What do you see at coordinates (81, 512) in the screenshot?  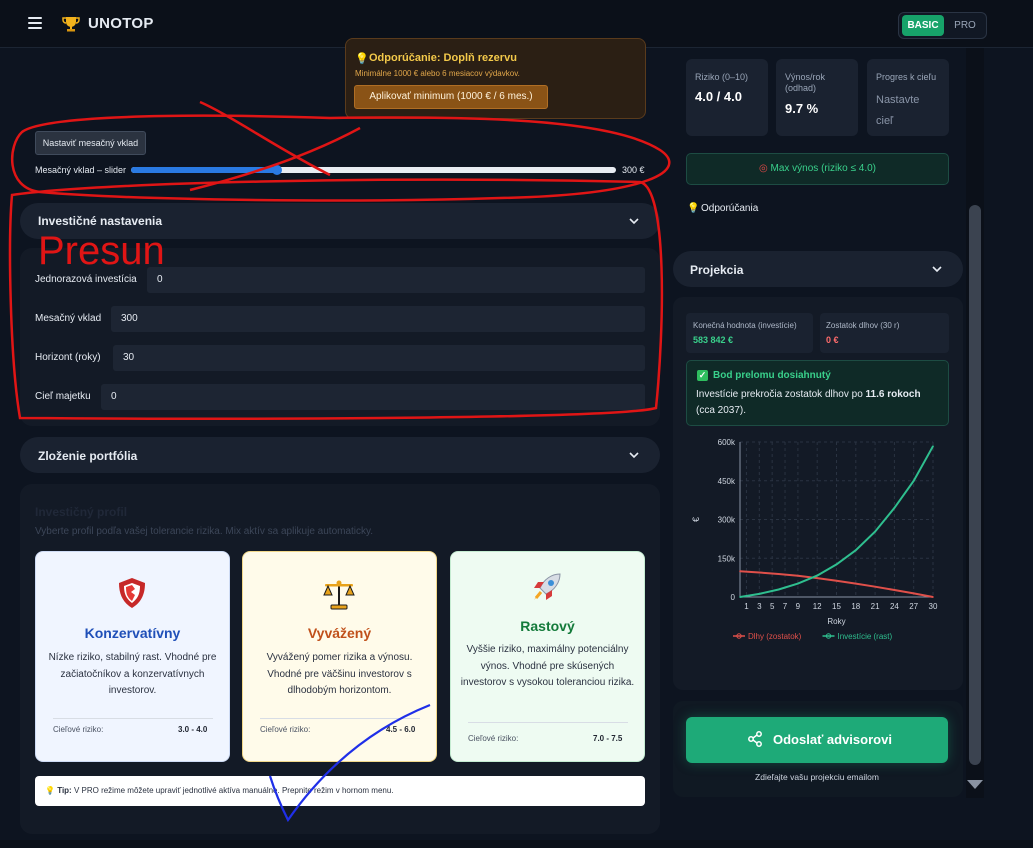 I see `investment-profile-title: Investičný profil` at bounding box center [81, 512].